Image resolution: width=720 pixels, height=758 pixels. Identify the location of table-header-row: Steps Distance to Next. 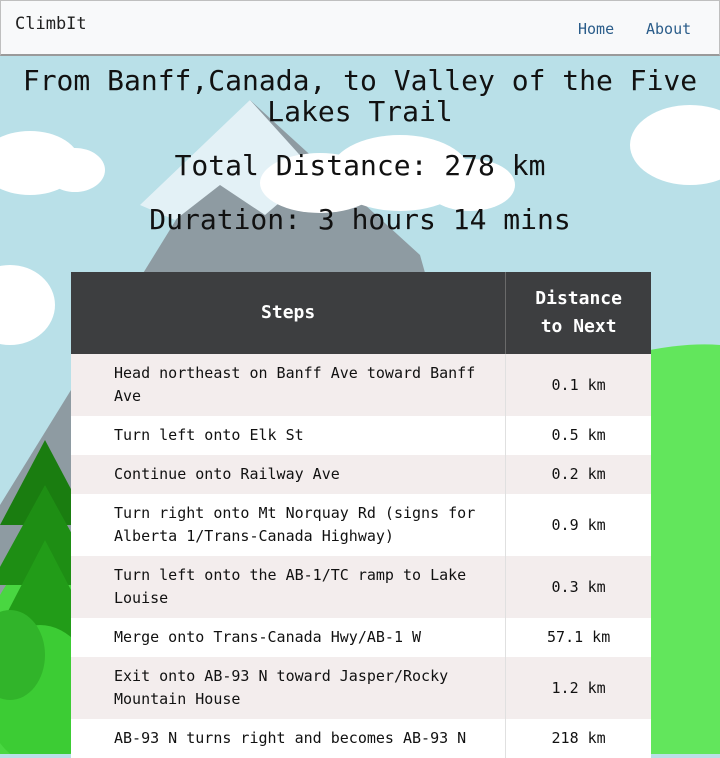
(361, 313).